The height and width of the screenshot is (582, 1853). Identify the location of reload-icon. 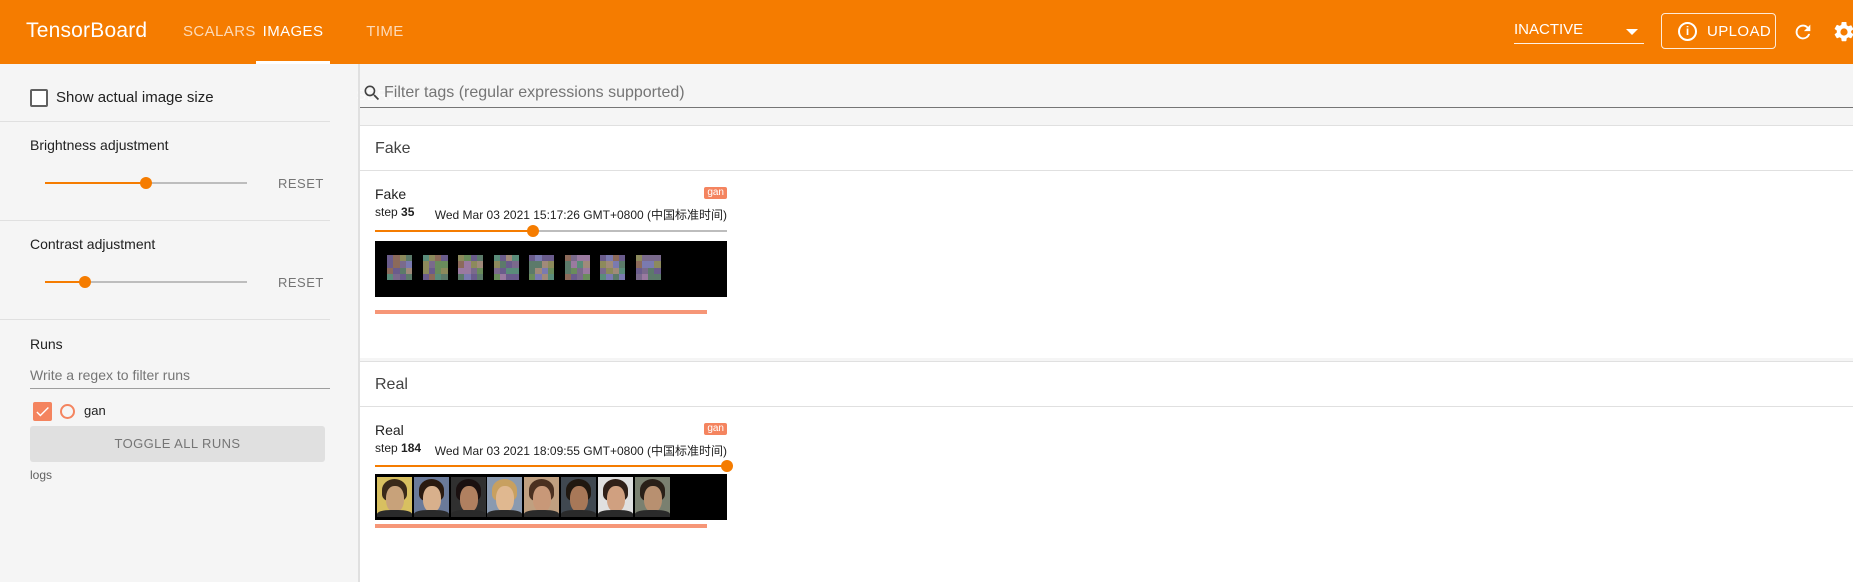
(1803, 32).